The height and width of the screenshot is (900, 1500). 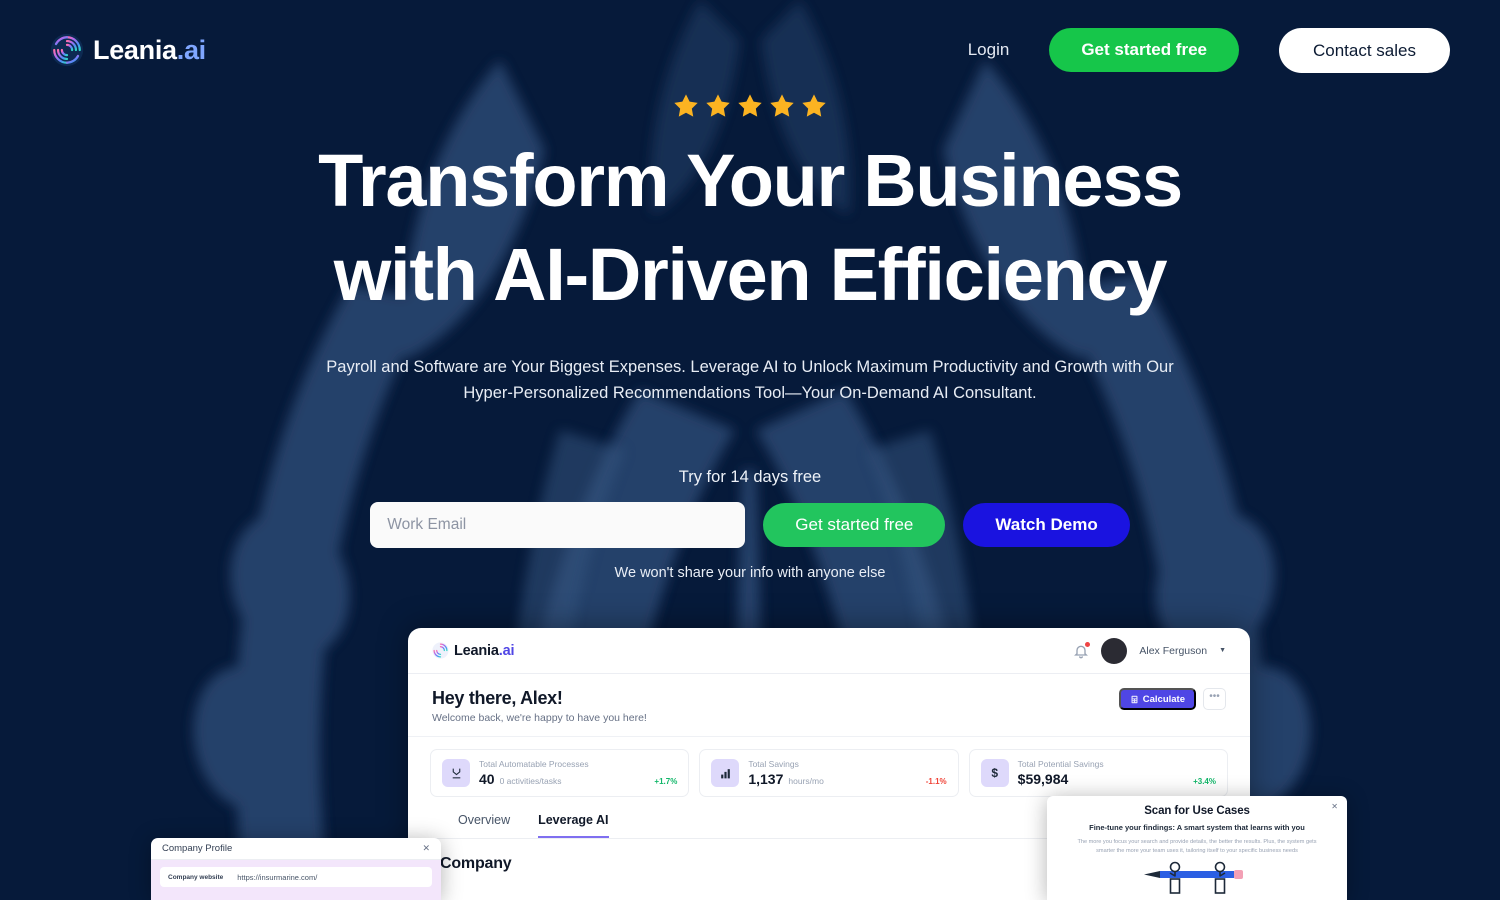 What do you see at coordinates (277, 877) in the screenshot?
I see `company-website-value: https://insurmarine.com/` at bounding box center [277, 877].